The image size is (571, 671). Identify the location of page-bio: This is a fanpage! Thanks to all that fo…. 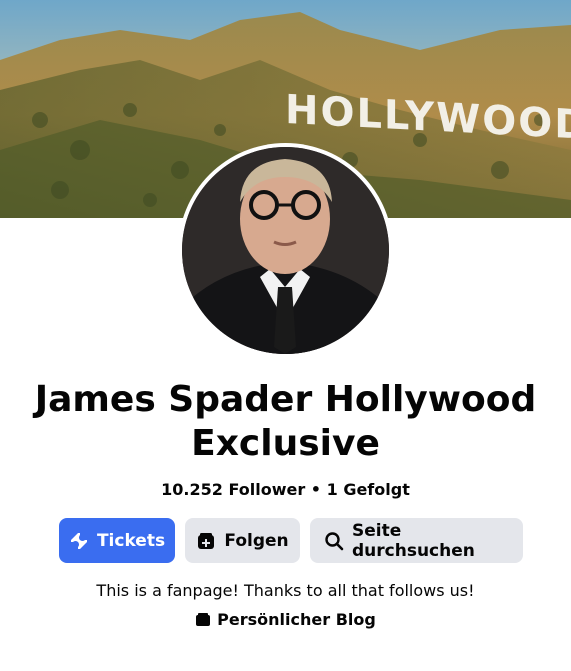
(285, 590).